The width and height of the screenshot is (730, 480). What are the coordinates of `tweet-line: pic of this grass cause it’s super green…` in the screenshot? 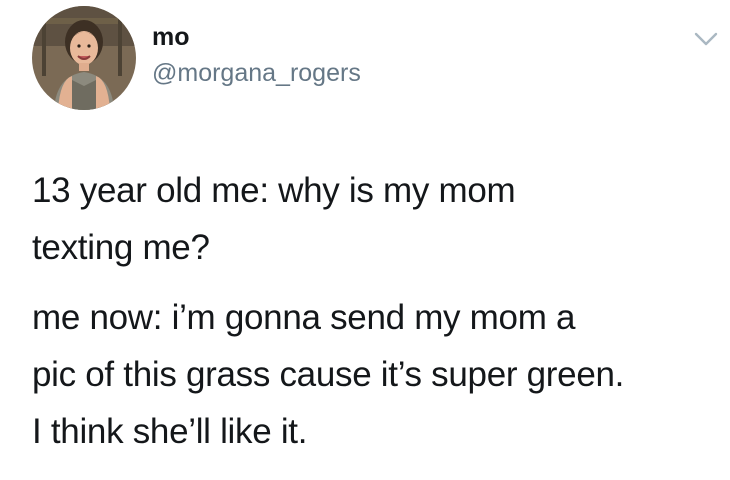 It's located at (328, 374).